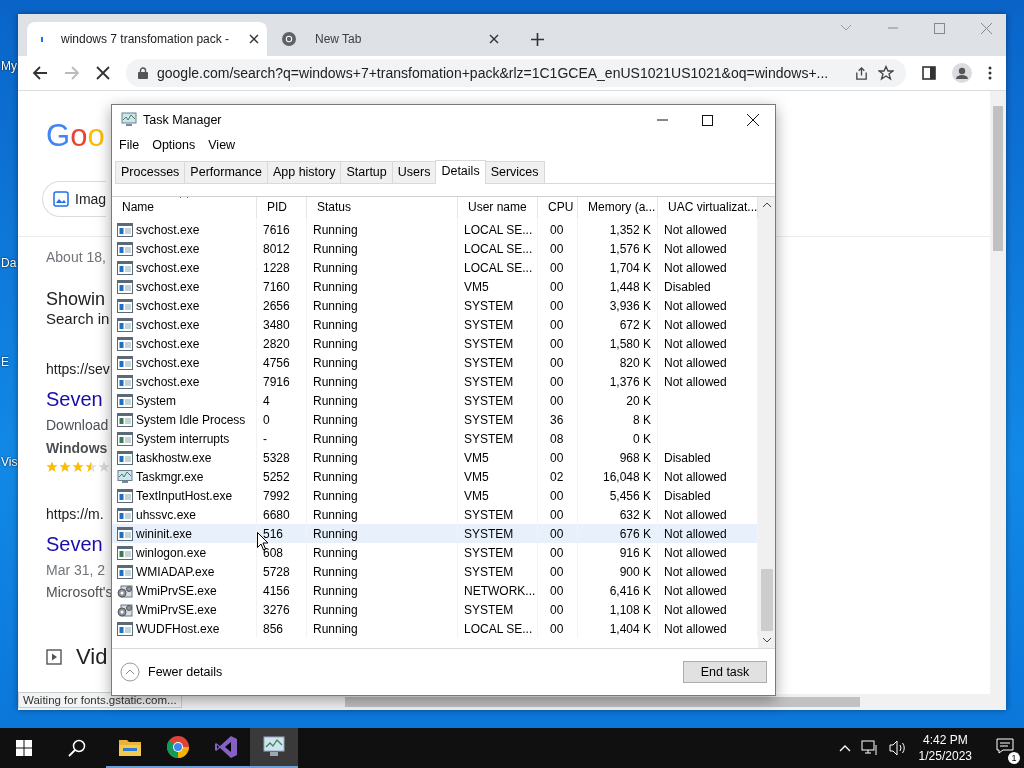 The height and width of the screenshot is (768, 1024). I want to click on table-cell: winlogon.exe, so click(171, 552).